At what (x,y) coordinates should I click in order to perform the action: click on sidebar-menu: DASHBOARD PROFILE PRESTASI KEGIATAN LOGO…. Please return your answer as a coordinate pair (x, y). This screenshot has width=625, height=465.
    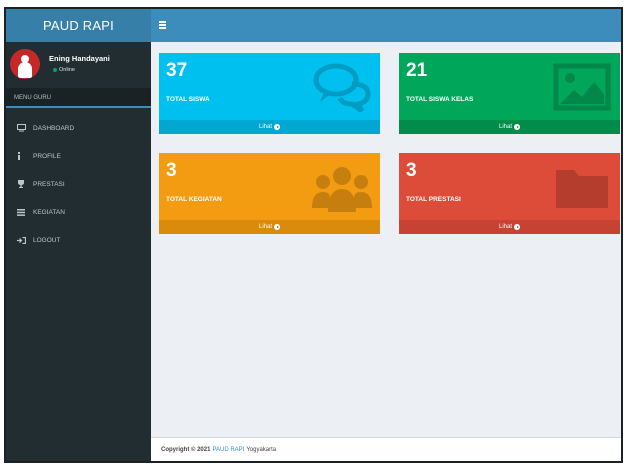
    Looking at the image, I should click on (78, 184).